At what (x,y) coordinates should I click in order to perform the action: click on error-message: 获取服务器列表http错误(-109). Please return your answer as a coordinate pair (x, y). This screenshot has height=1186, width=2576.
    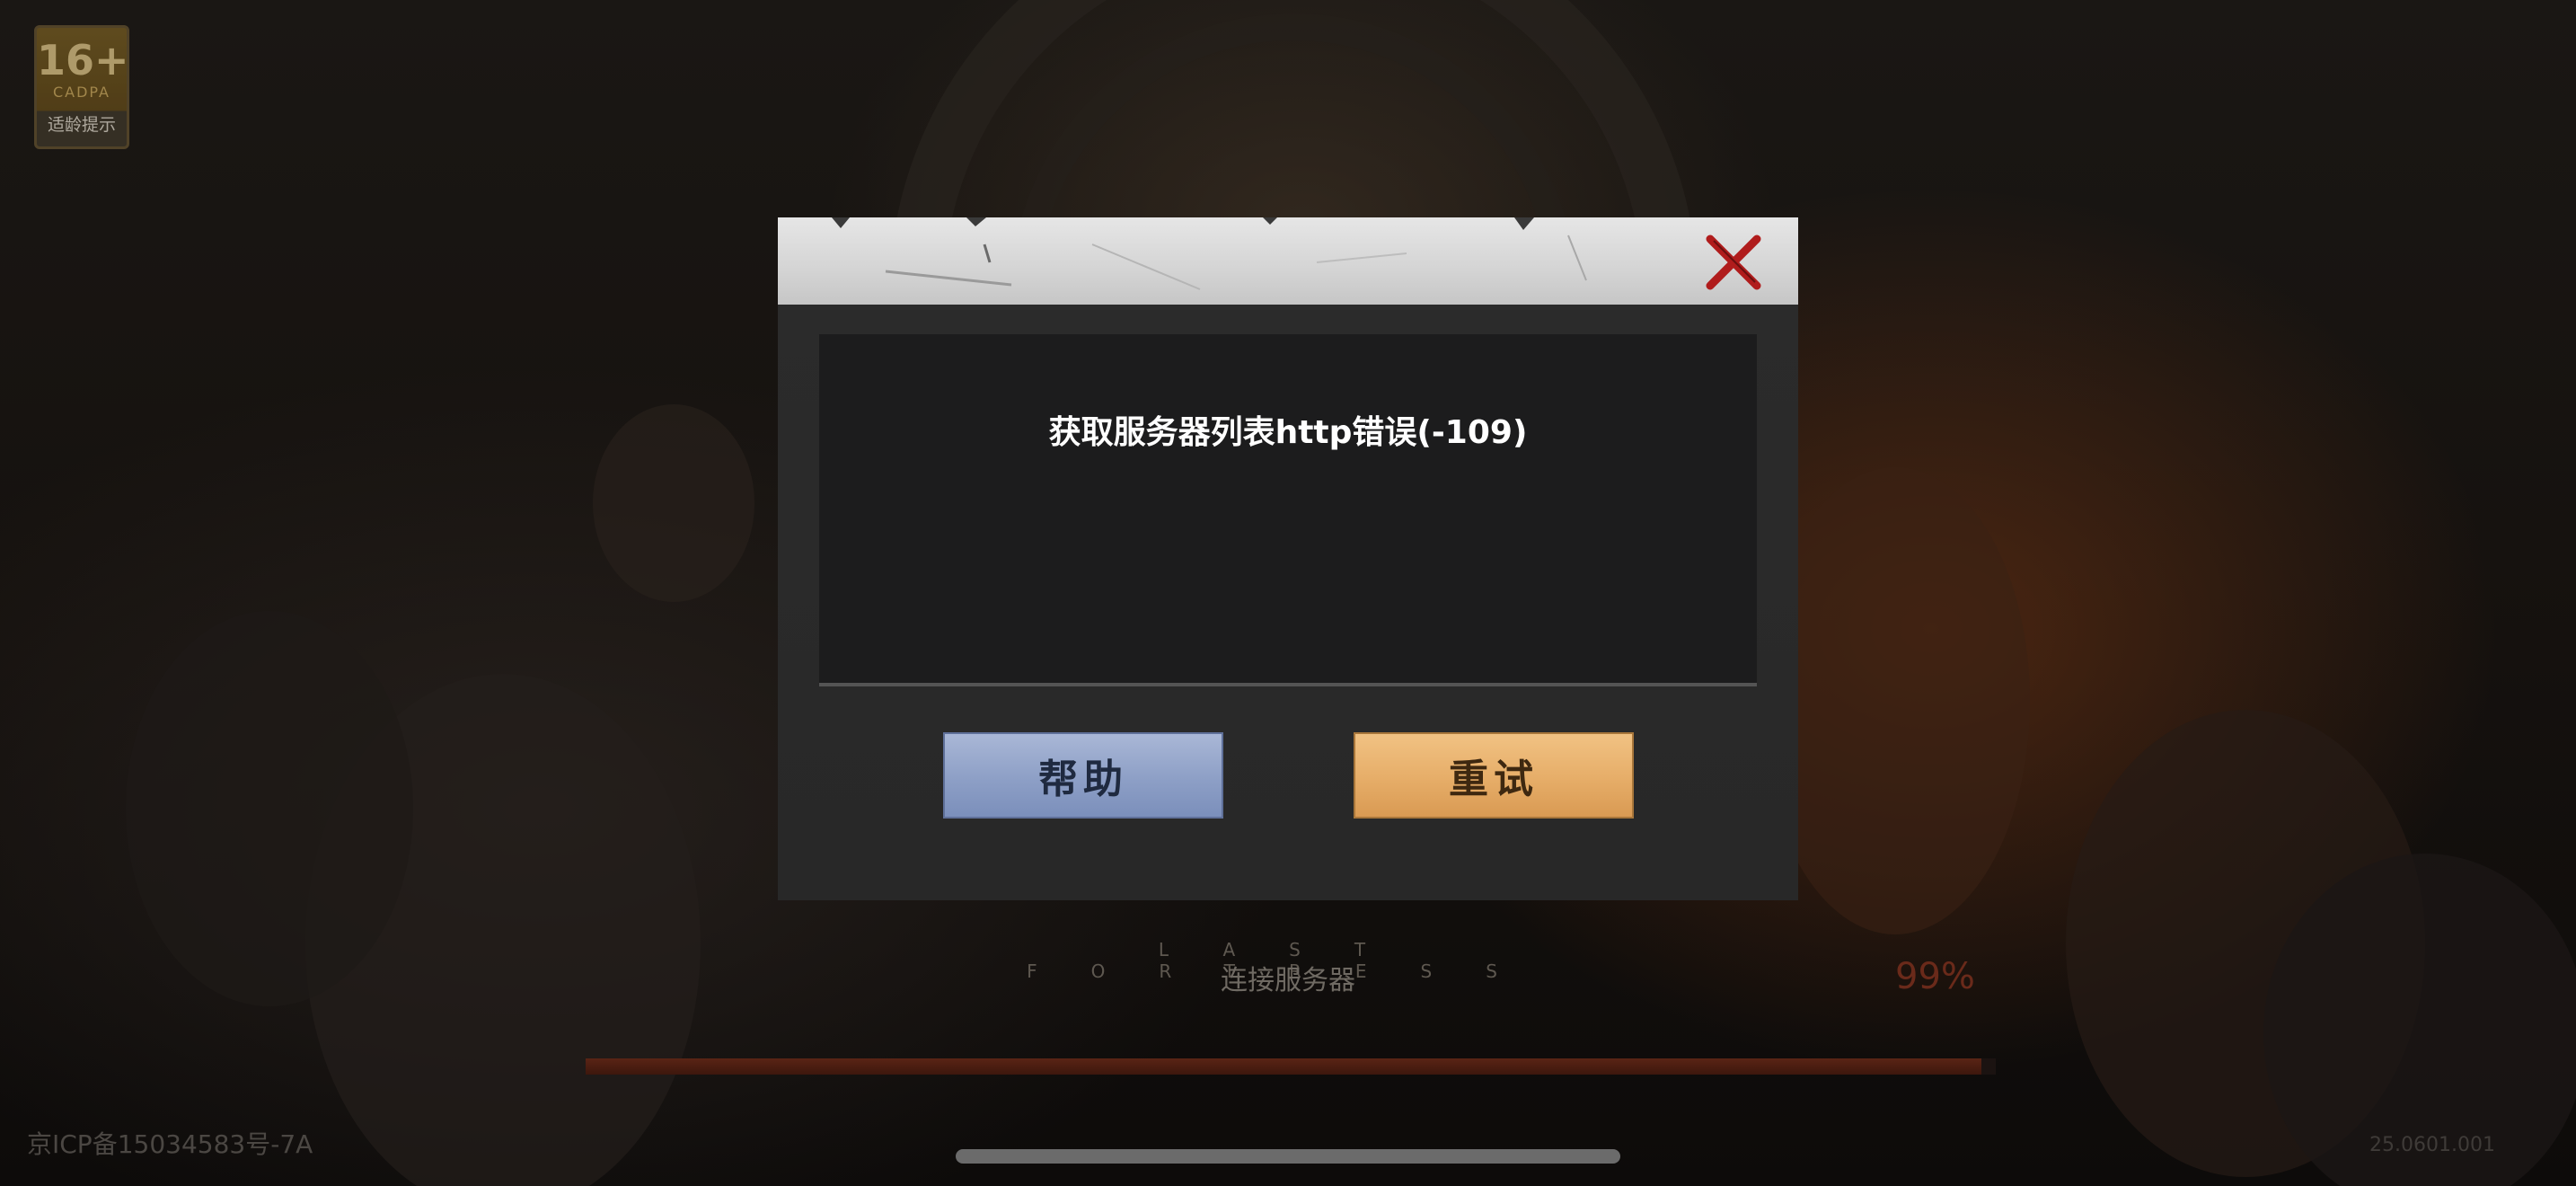
    Looking at the image, I should click on (1288, 432).